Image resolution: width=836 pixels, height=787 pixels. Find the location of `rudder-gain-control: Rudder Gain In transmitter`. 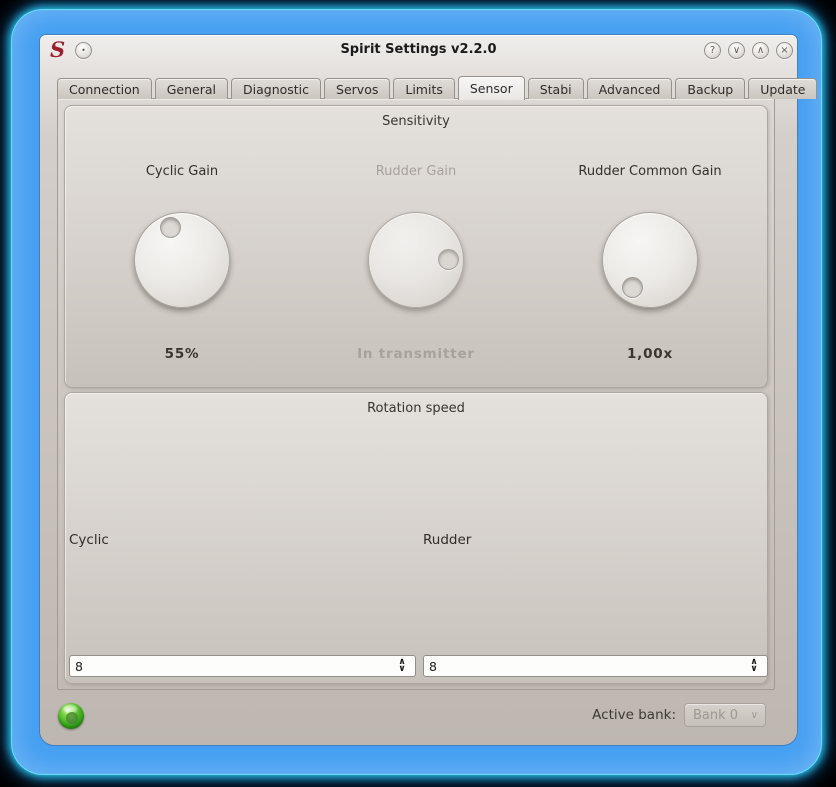

rudder-gain-control: Rudder Gain In transmitter is located at coordinates (416, 245).